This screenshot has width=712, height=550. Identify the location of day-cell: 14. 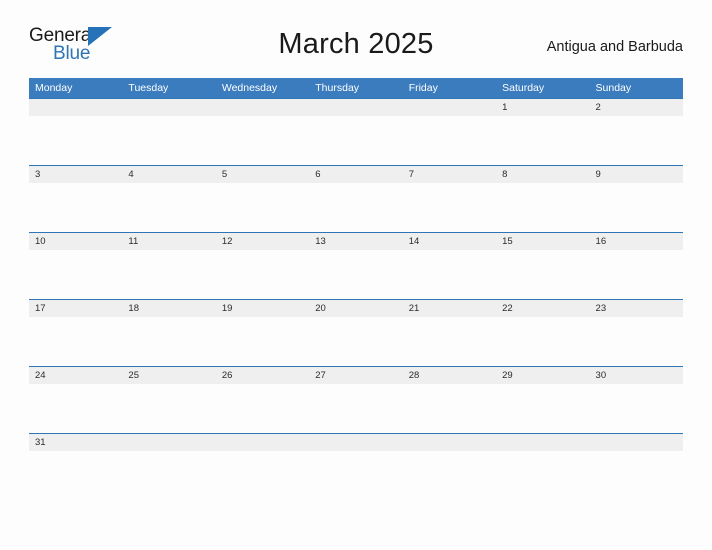
(449, 241).